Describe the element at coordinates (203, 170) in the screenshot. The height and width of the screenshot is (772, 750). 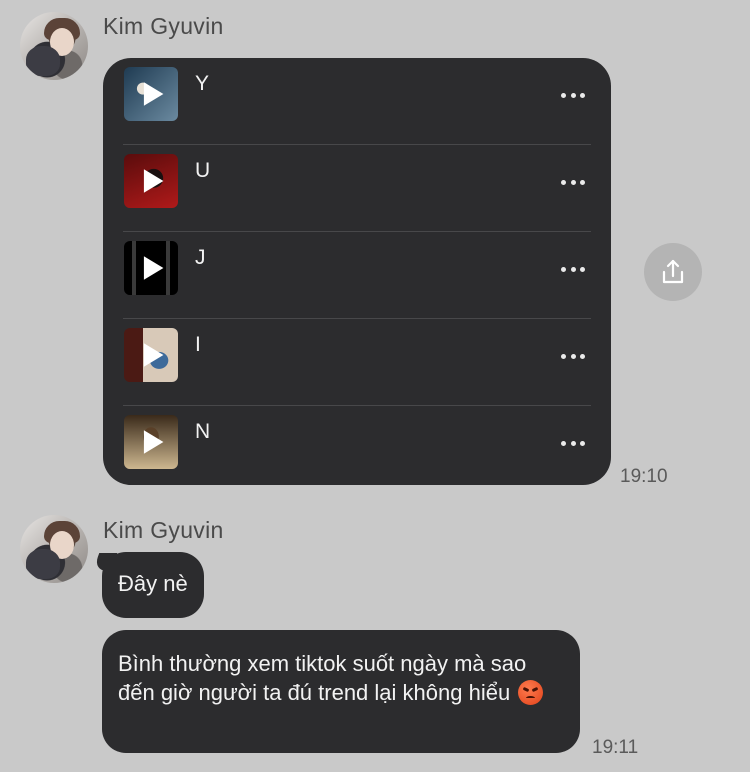
I see `track-title: U` at that location.